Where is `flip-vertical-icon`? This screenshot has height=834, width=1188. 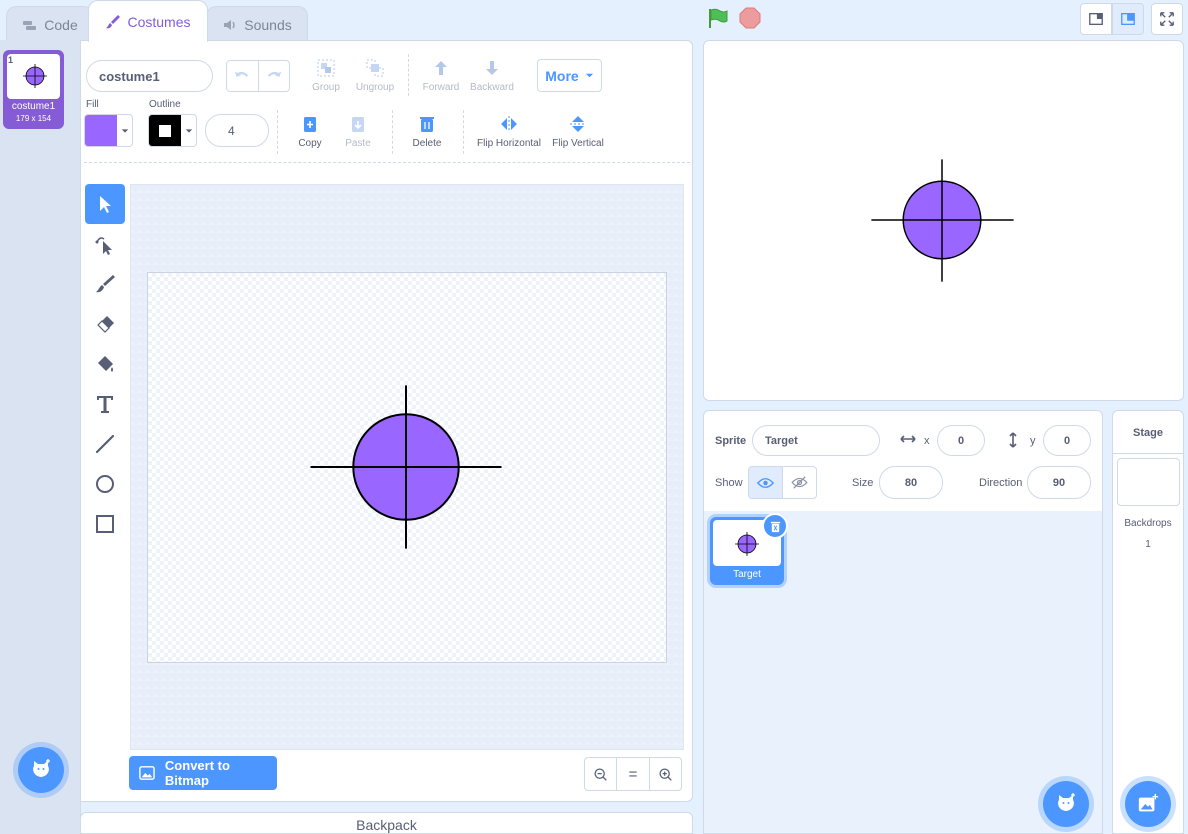 flip-vertical-icon is located at coordinates (578, 124).